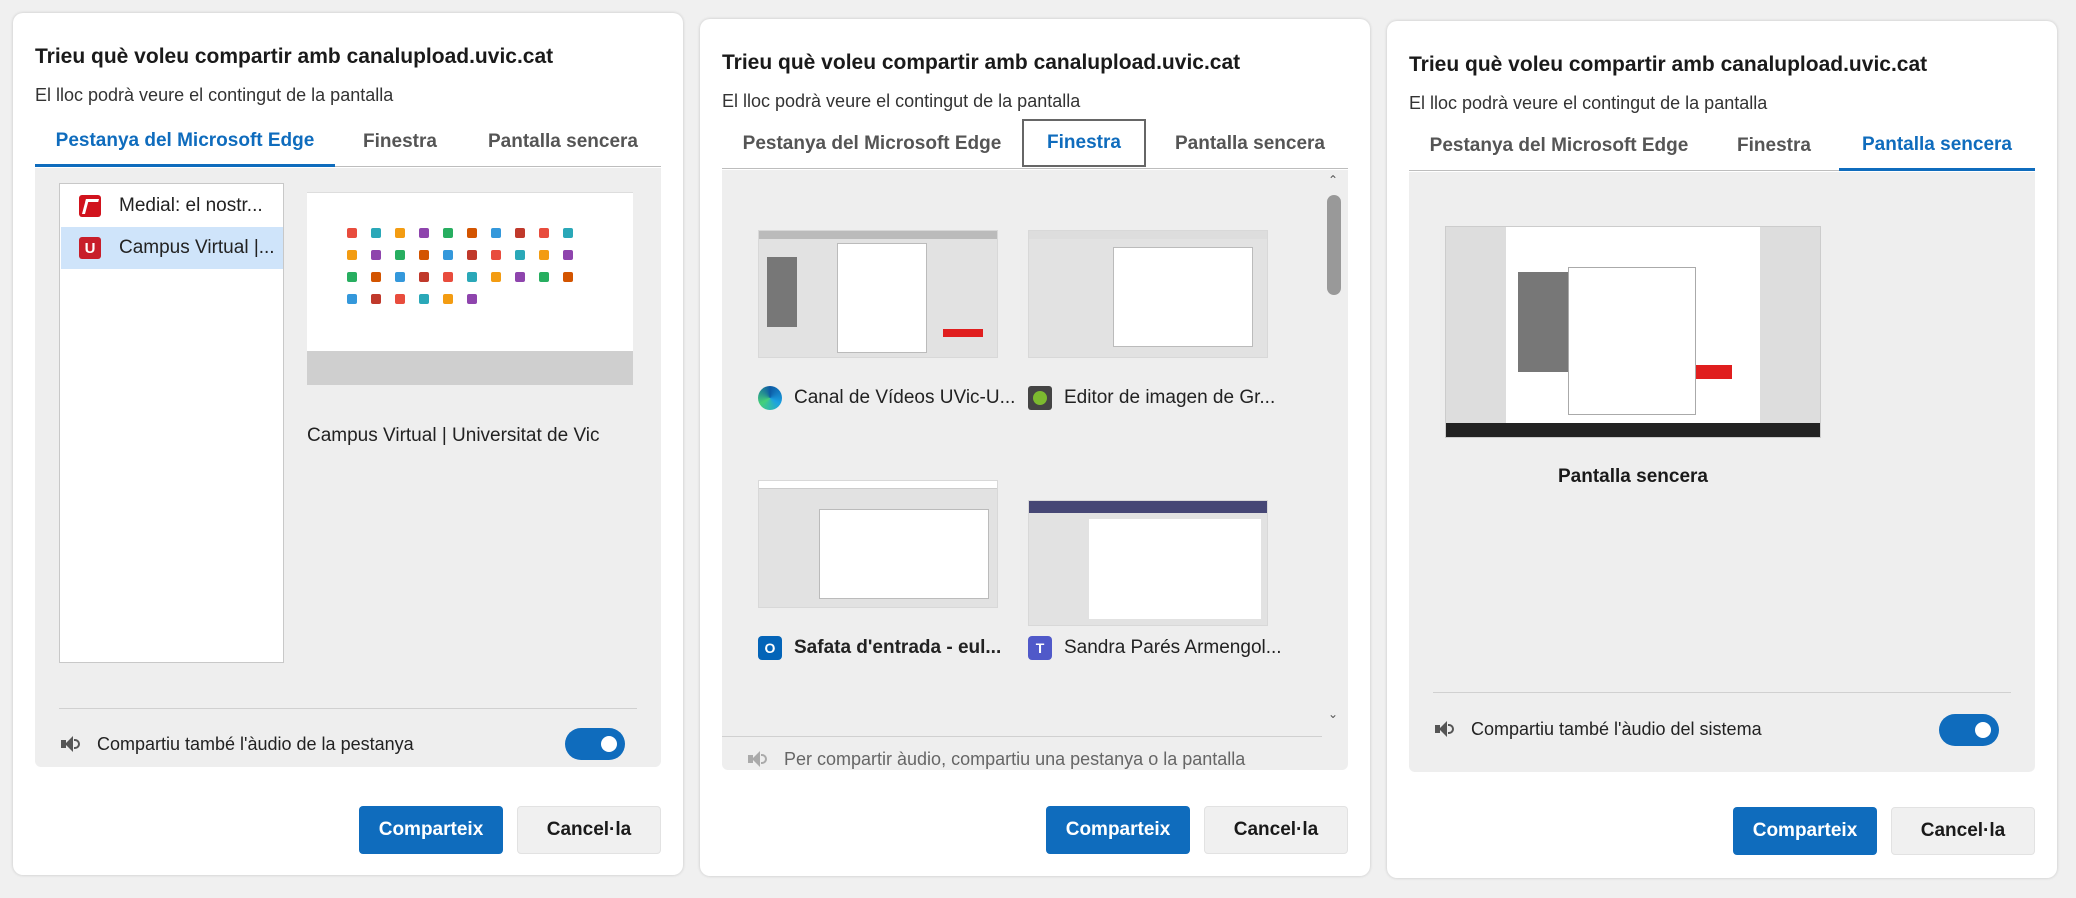 Image resolution: width=2076 pixels, height=898 pixels. What do you see at coordinates (1040, 648) in the screenshot?
I see `teams-icon: T` at bounding box center [1040, 648].